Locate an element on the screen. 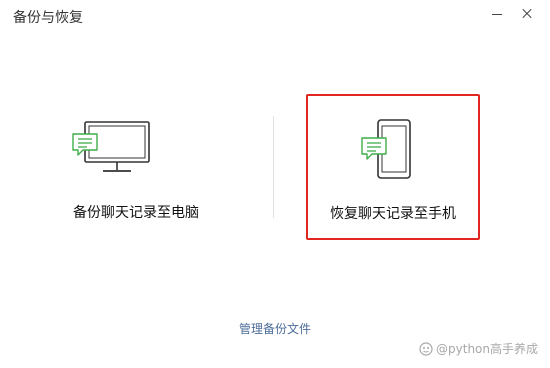 This screenshot has height=368, width=550. window-title: 备份与恢复 is located at coordinates (48, 18).